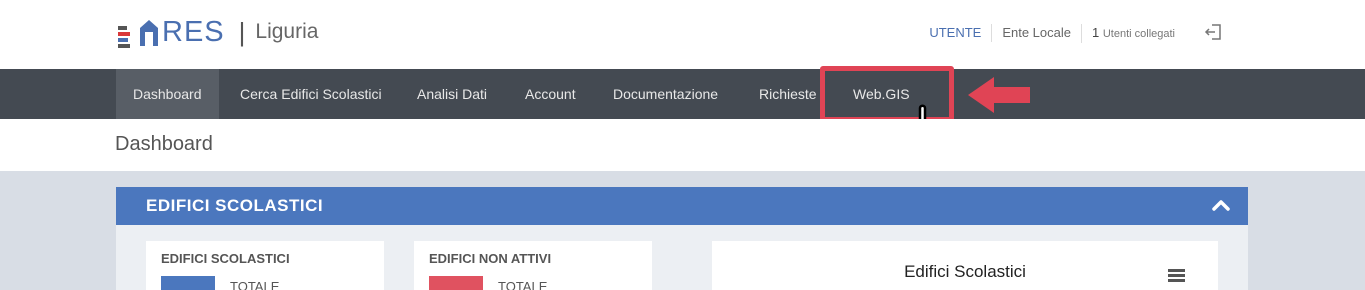 Image resolution: width=1365 pixels, height=290 pixels. I want to click on nav-dashboard: Dashboard, so click(167, 94).